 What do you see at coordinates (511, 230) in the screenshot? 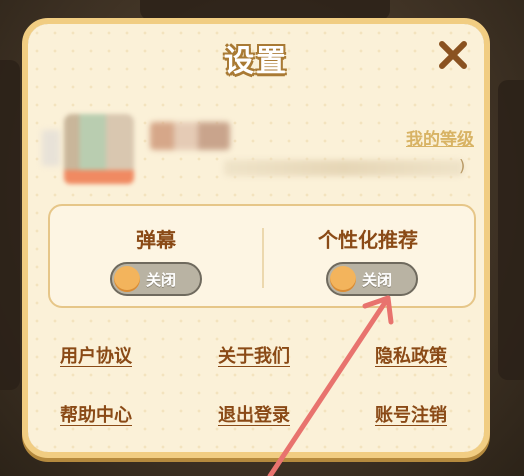
I see `background-frame-right` at bounding box center [511, 230].